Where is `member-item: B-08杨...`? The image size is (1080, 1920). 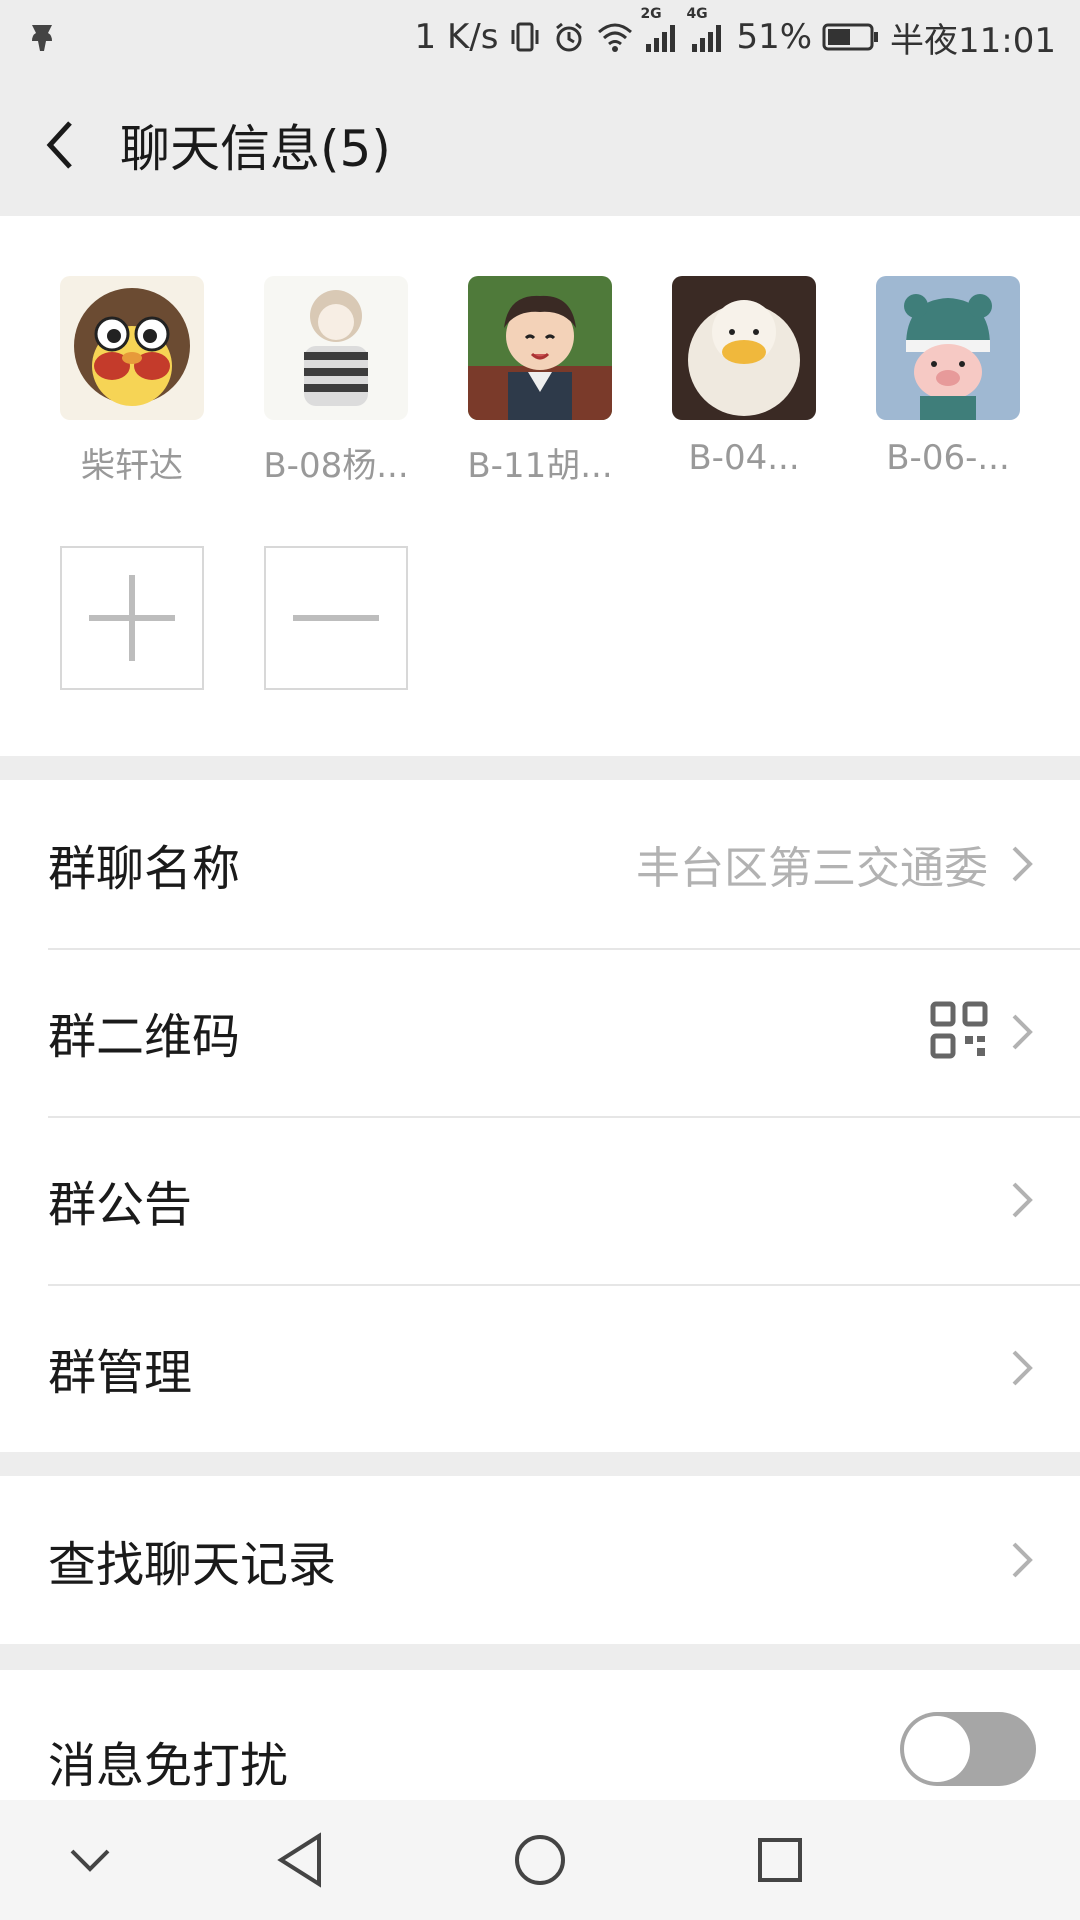 member-item: B-08杨... is located at coordinates (336, 381).